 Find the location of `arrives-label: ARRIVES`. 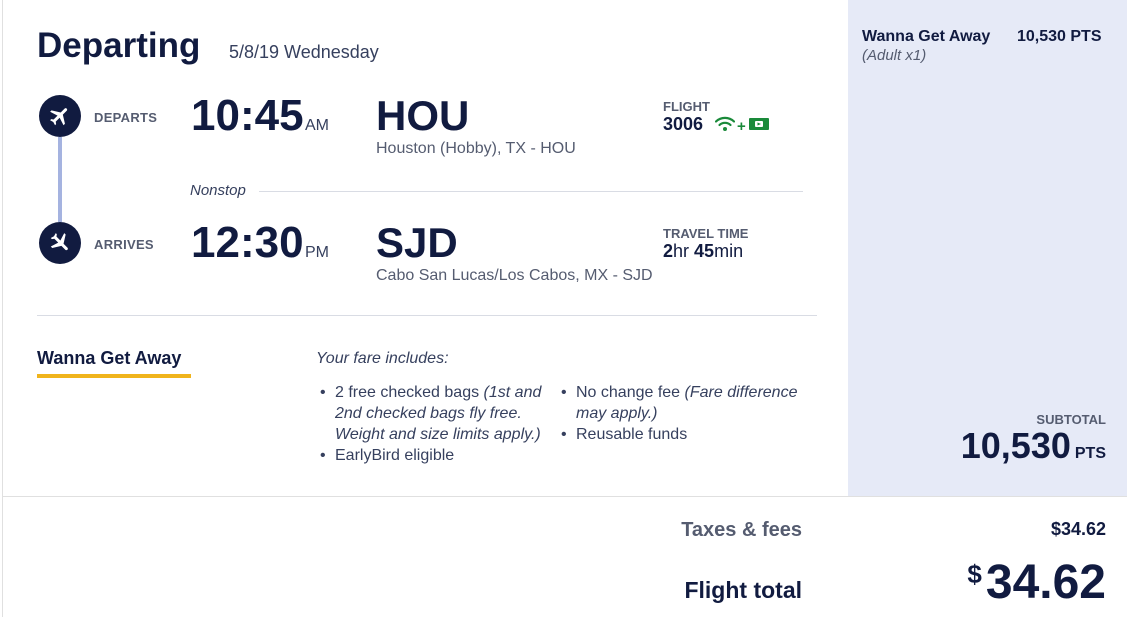

arrives-label: ARRIVES is located at coordinates (124, 244).